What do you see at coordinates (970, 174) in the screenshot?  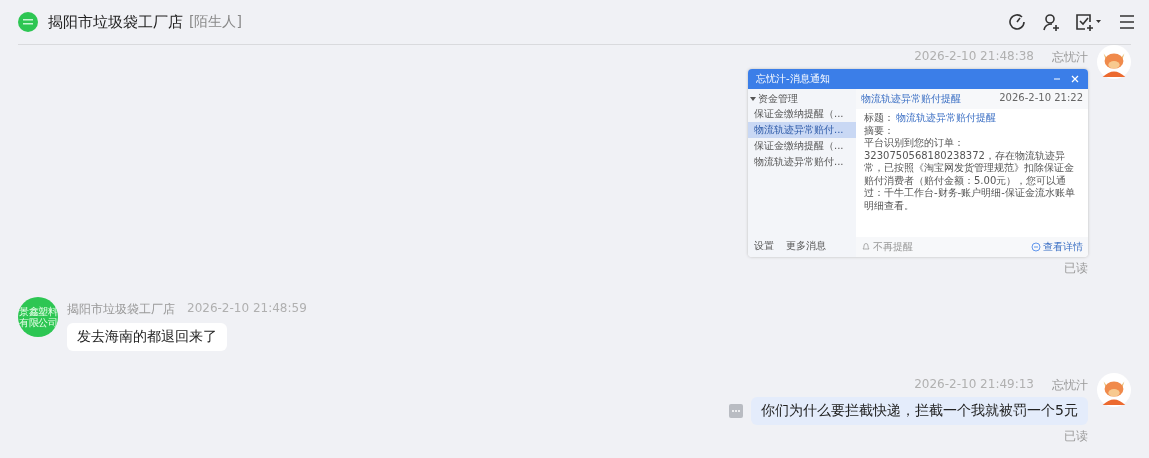 I see `summary-text: 平台识别到您的订单：3230750568180238372，存在物流轨迹异常，已按照《淘宝网发货管理规范》扣除保证金赔付消费者（赔付金额：5.00元），您可以通过：千牛工作台-财务-账户明细-保证金流水账单明细查看。` at bounding box center [970, 174].